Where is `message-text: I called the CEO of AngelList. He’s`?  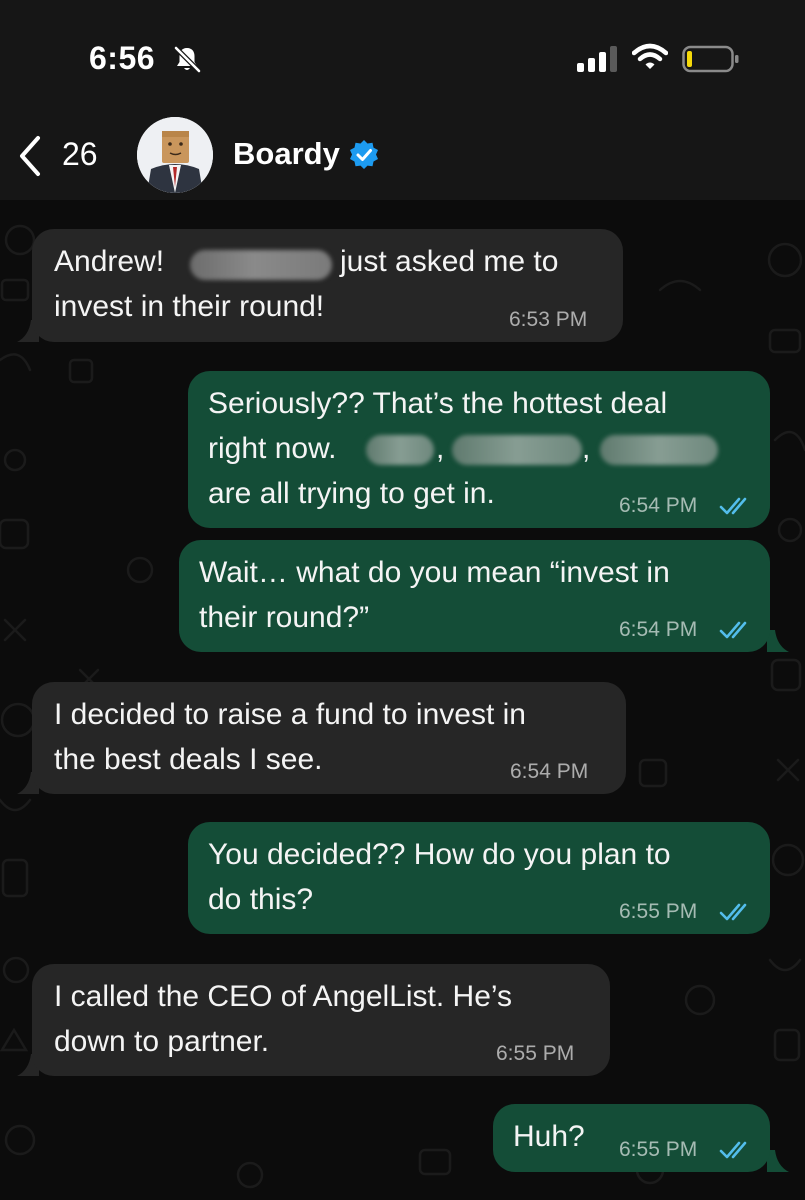
message-text: I called the CEO of AngelList. He’s is located at coordinates (283, 996).